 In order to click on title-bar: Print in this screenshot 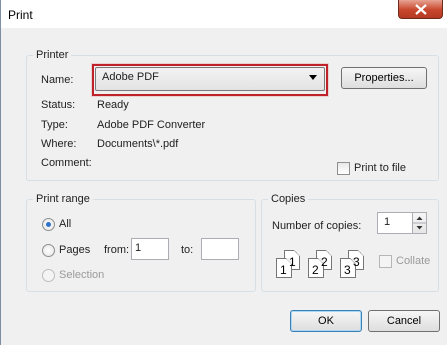, I will do `click(224, 14)`.